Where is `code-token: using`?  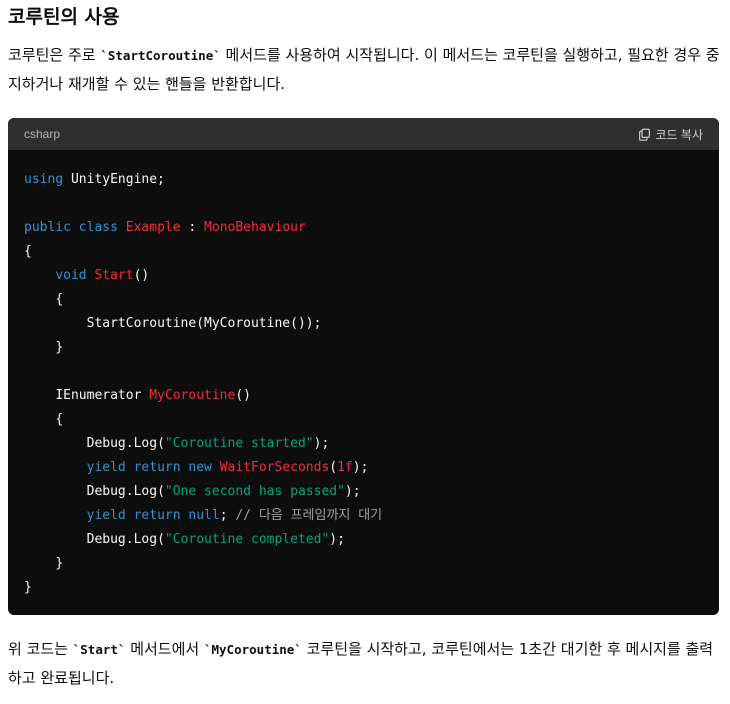 code-token: using is located at coordinates (44, 179).